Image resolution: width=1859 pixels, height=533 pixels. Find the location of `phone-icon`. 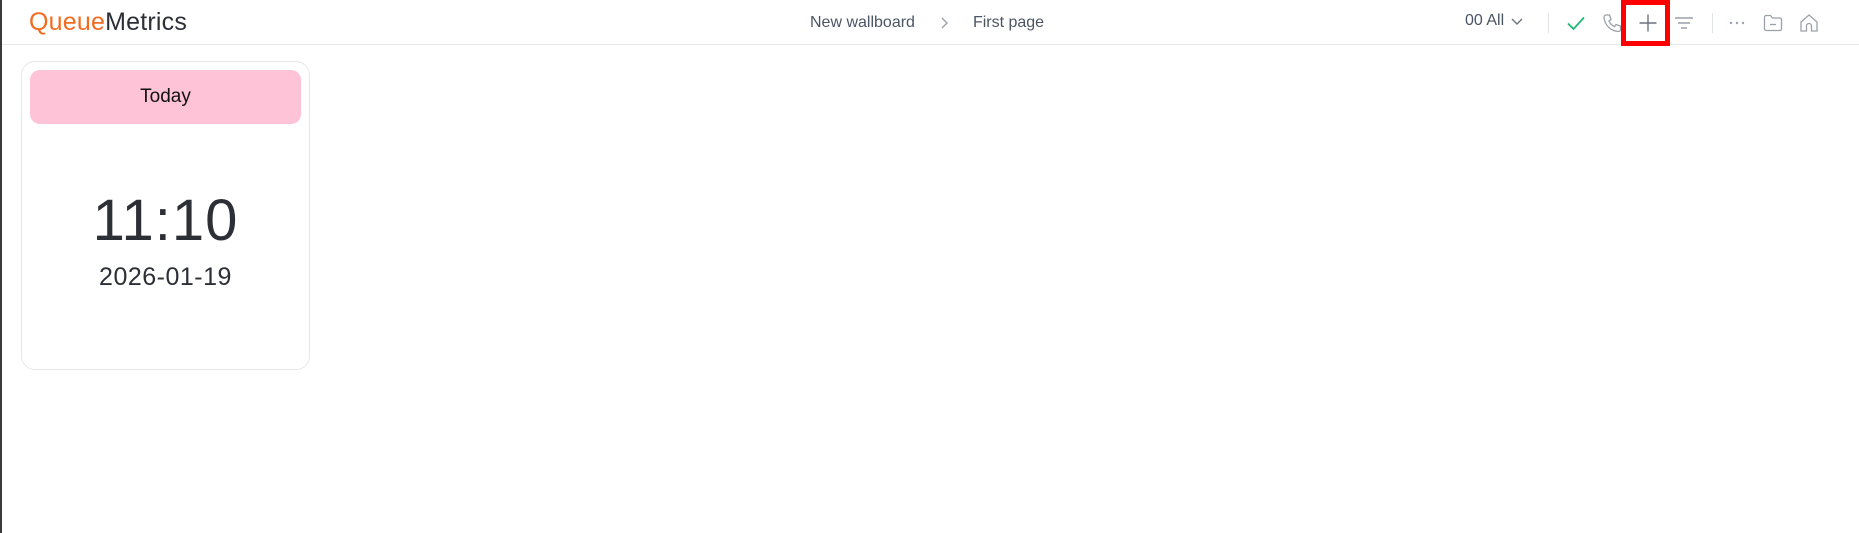

phone-icon is located at coordinates (1612, 23).